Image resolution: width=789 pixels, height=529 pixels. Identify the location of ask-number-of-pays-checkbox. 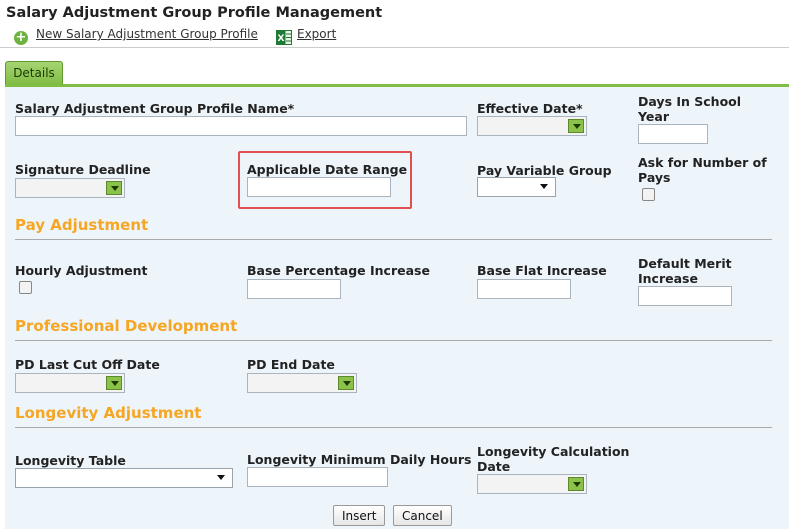
(648, 194).